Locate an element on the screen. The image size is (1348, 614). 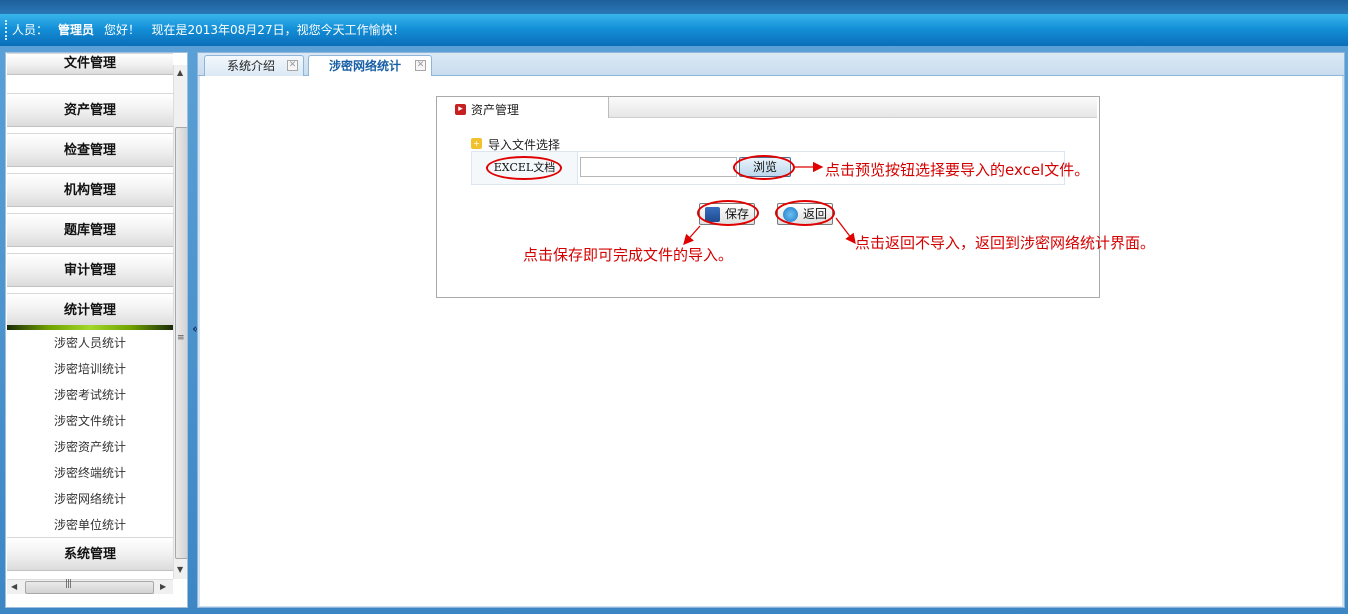
annotation-arrows is located at coordinates (769, 203).